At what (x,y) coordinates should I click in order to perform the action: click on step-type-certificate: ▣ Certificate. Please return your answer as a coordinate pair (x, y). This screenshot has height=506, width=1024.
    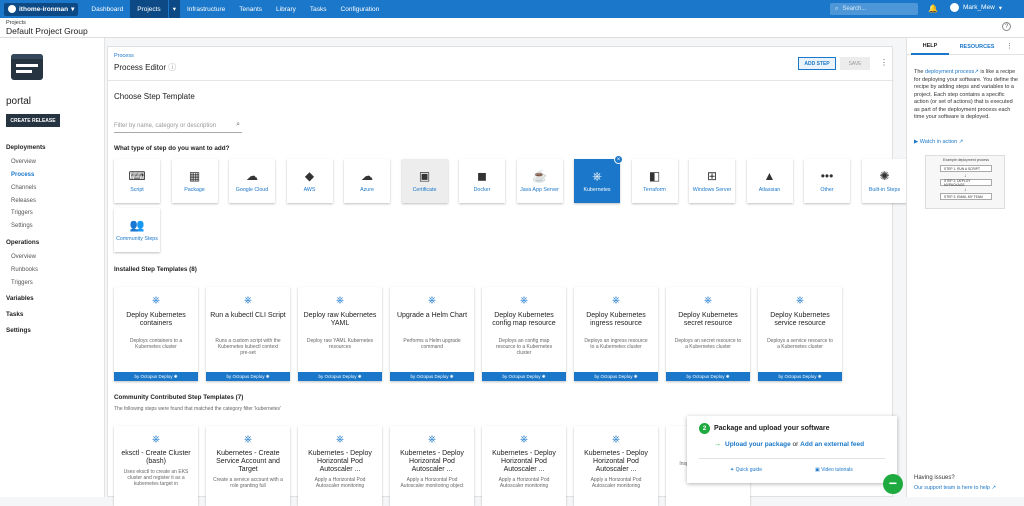
    Looking at the image, I should click on (424, 181).